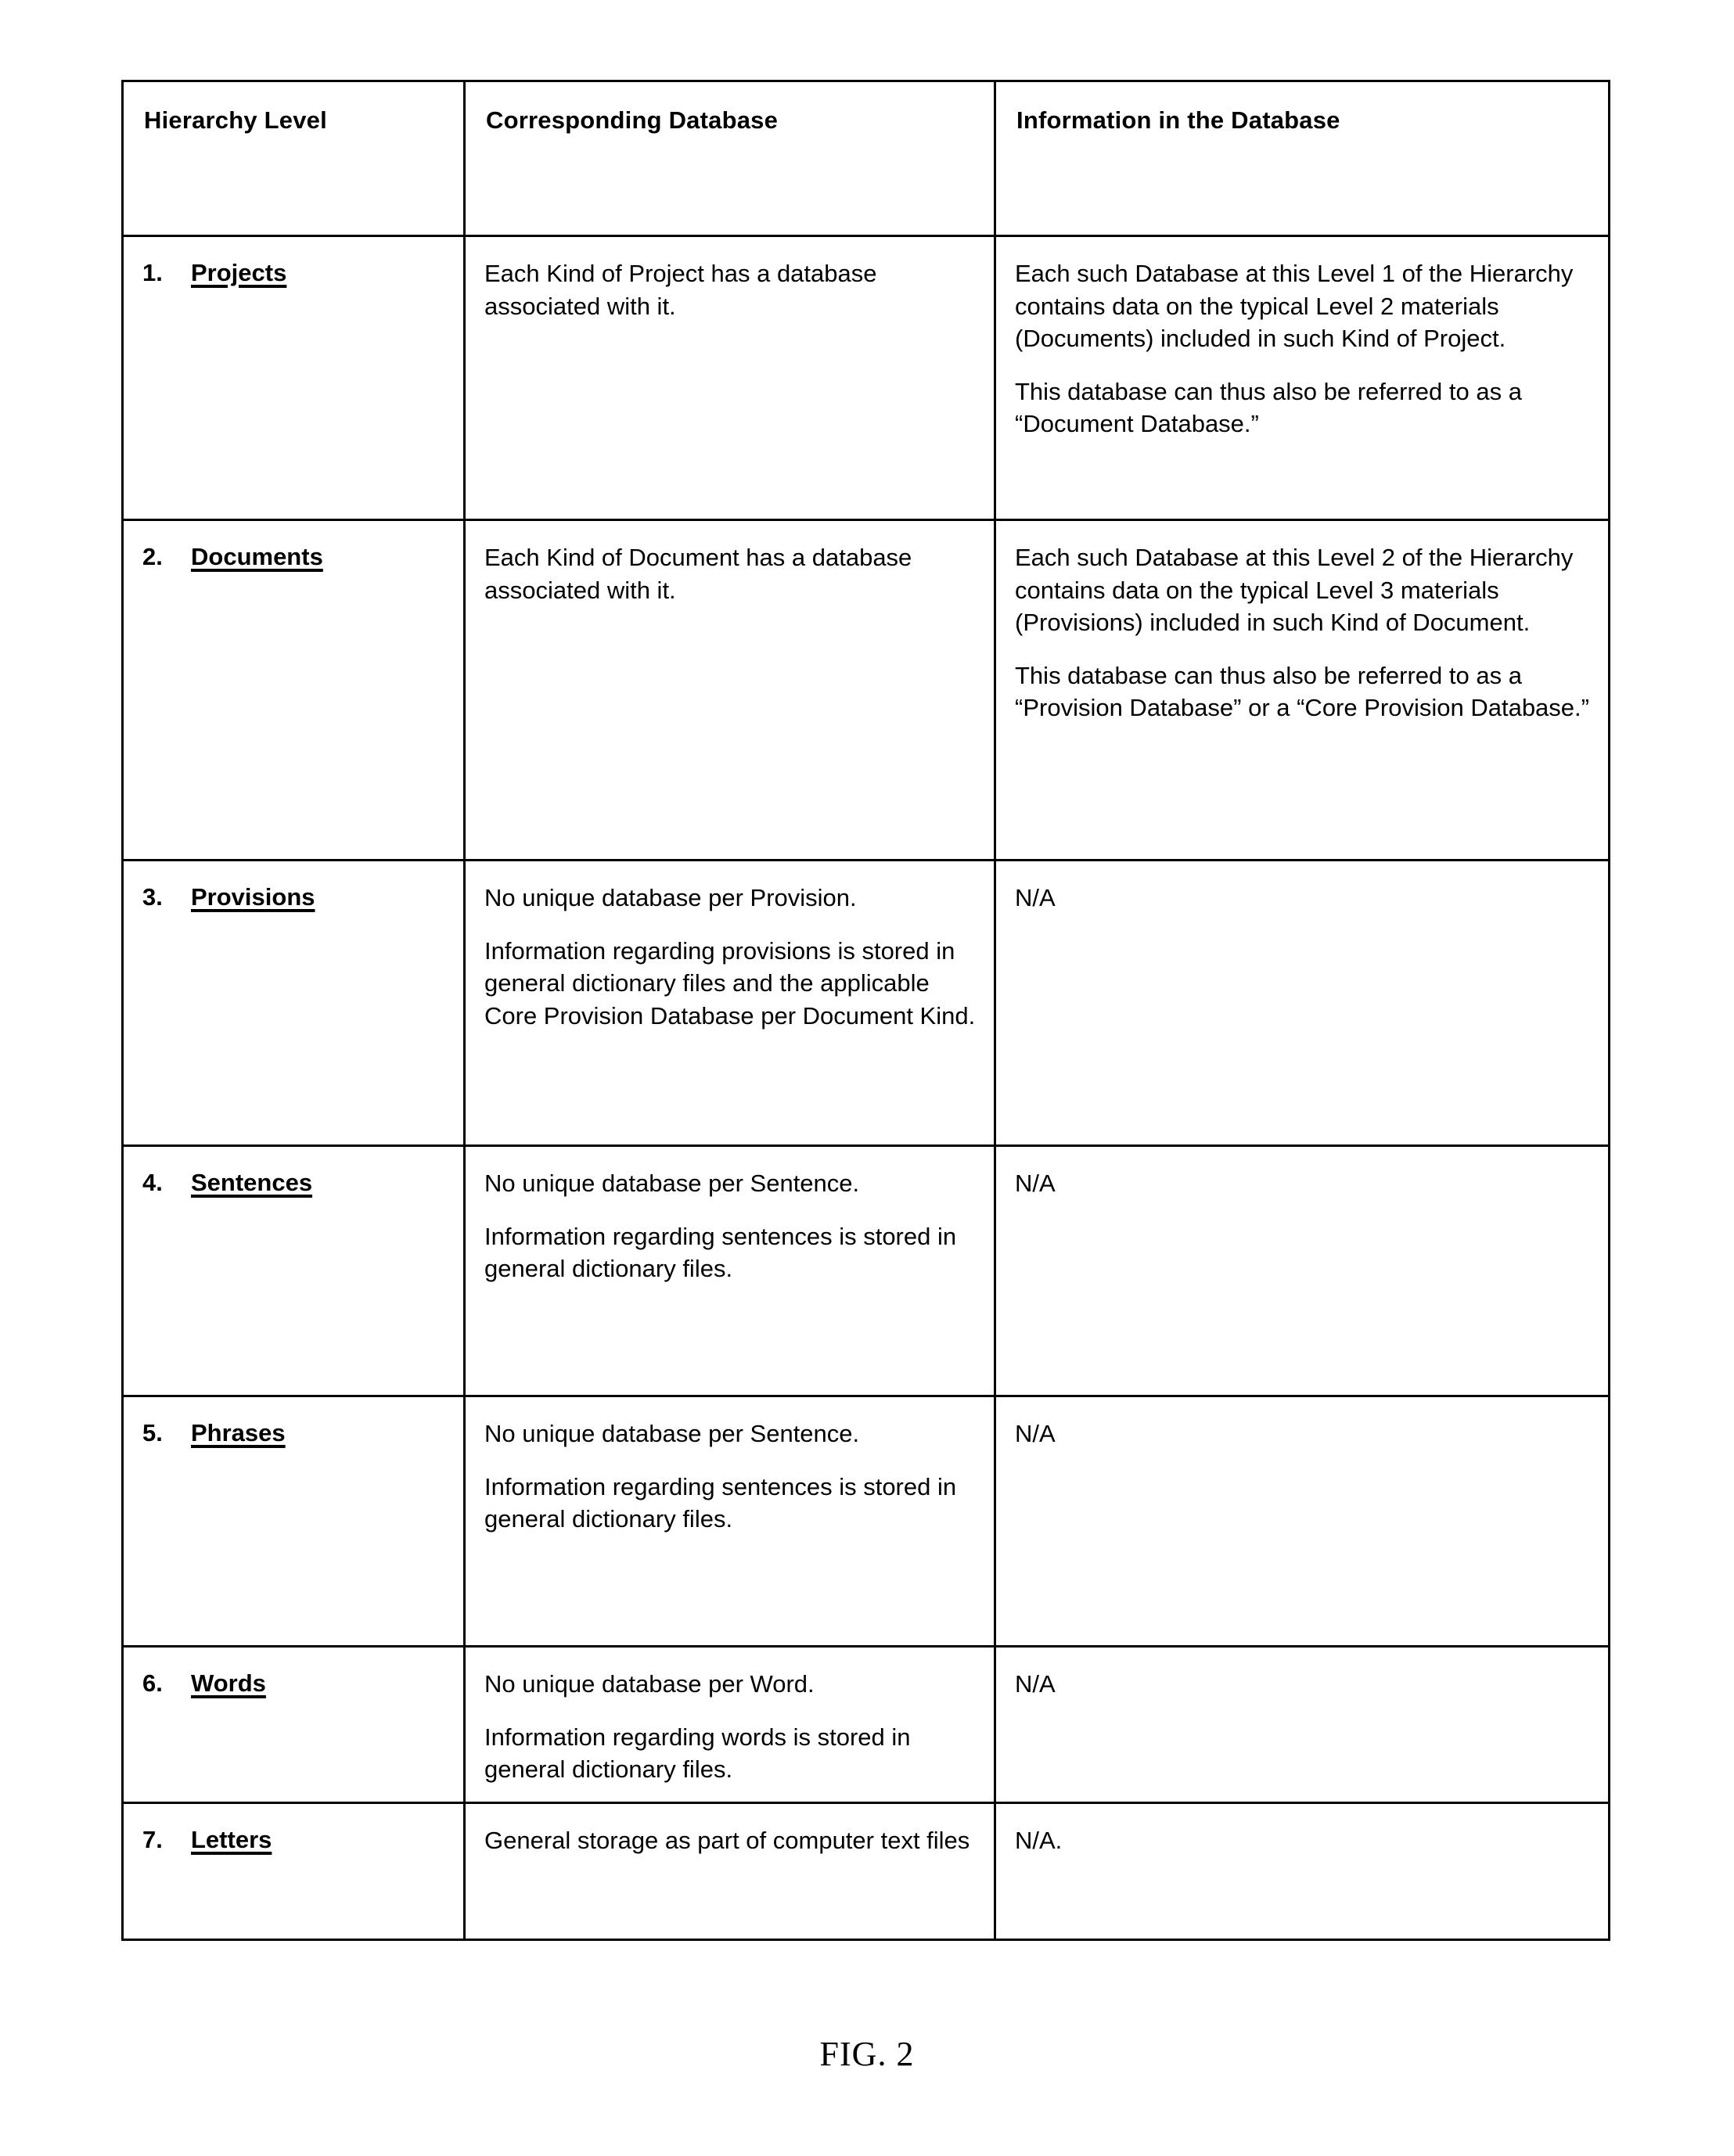 The width and height of the screenshot is (1734, 2156). What do you see at coordinates (729, 158) in the screenshot?
I see `column-header-corresponding-database: Corresponding Database` at bounding box center [729, 158].